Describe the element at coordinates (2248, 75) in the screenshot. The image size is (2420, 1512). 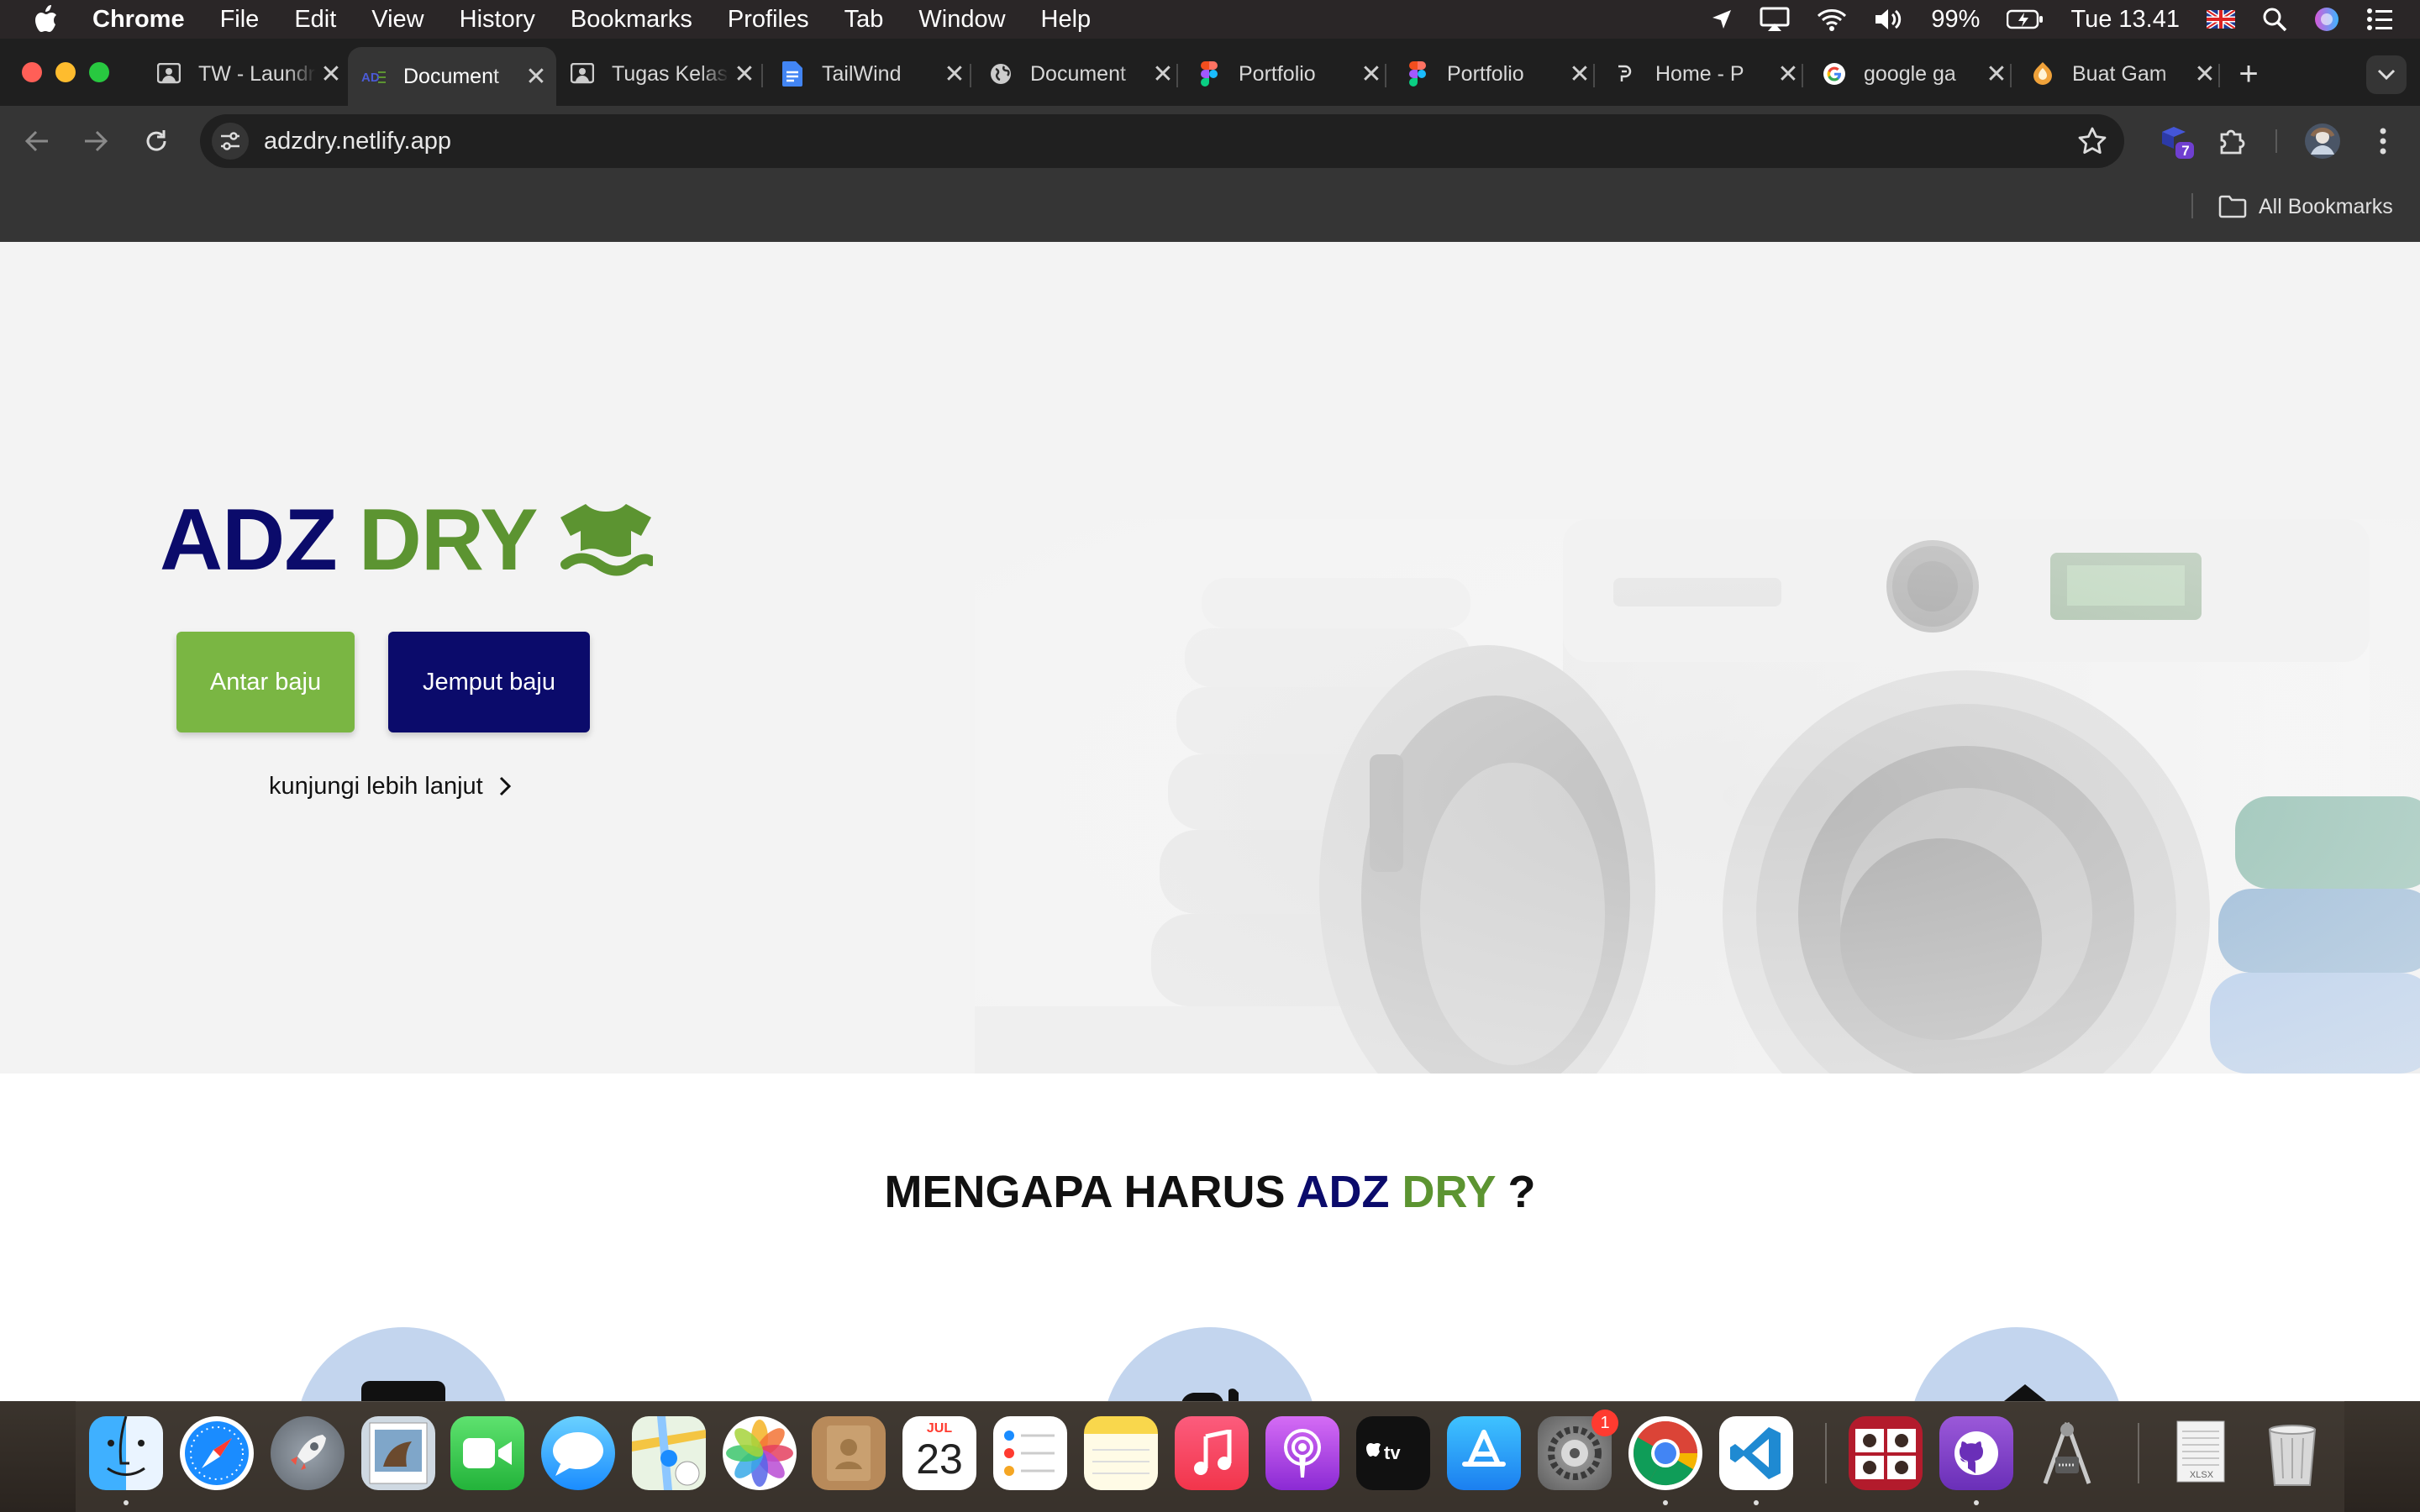
I see `new-tab-button: +` at that location.